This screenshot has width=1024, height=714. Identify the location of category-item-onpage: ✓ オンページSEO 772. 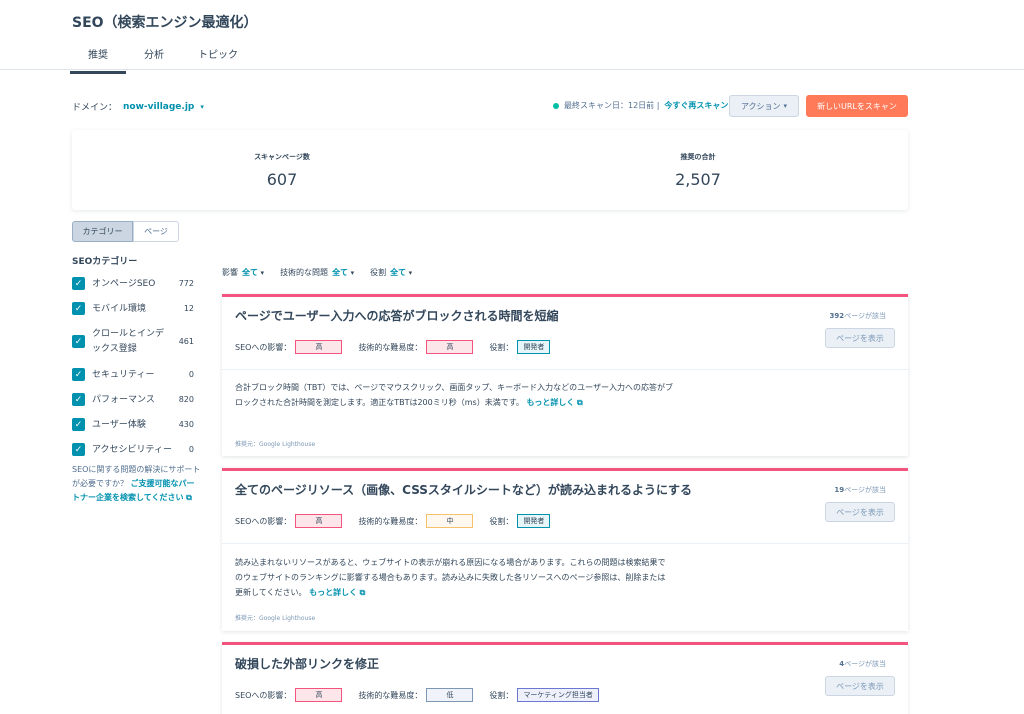
(133, 284).